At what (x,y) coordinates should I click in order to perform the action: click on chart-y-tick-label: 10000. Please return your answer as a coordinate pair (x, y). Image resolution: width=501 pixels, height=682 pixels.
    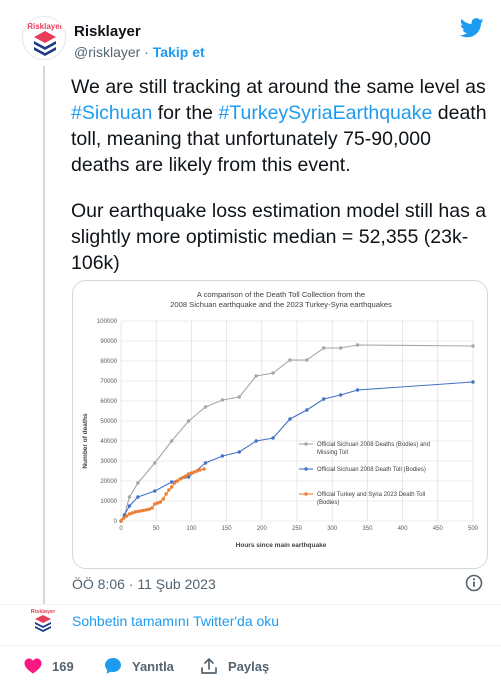
    Looking at the image, I should click on (108, 502).